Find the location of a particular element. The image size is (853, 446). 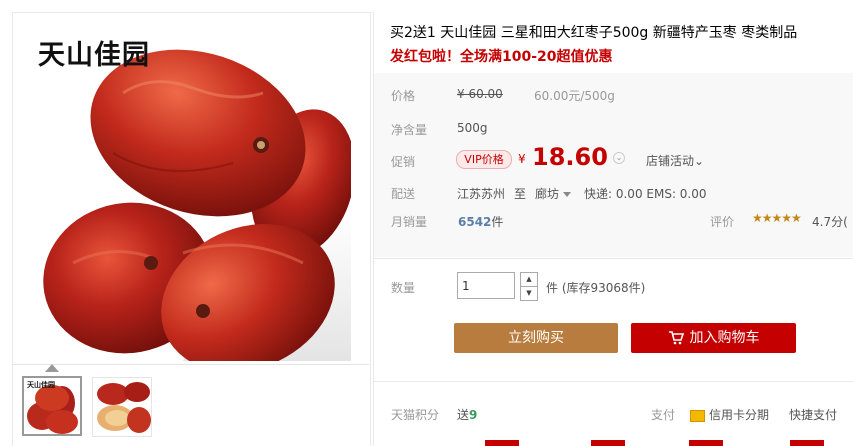

credit-installment-label: 信用卡分期 is located at coordinates (739, 415).